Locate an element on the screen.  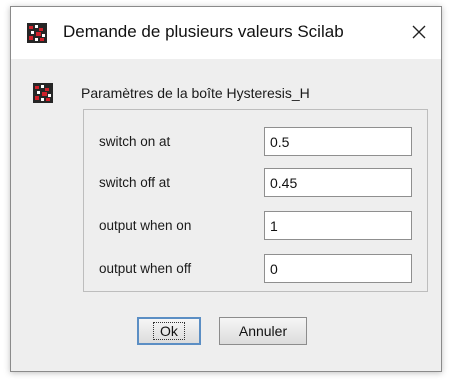
ok-button-label: Ok is located at coordinates (169, 331).